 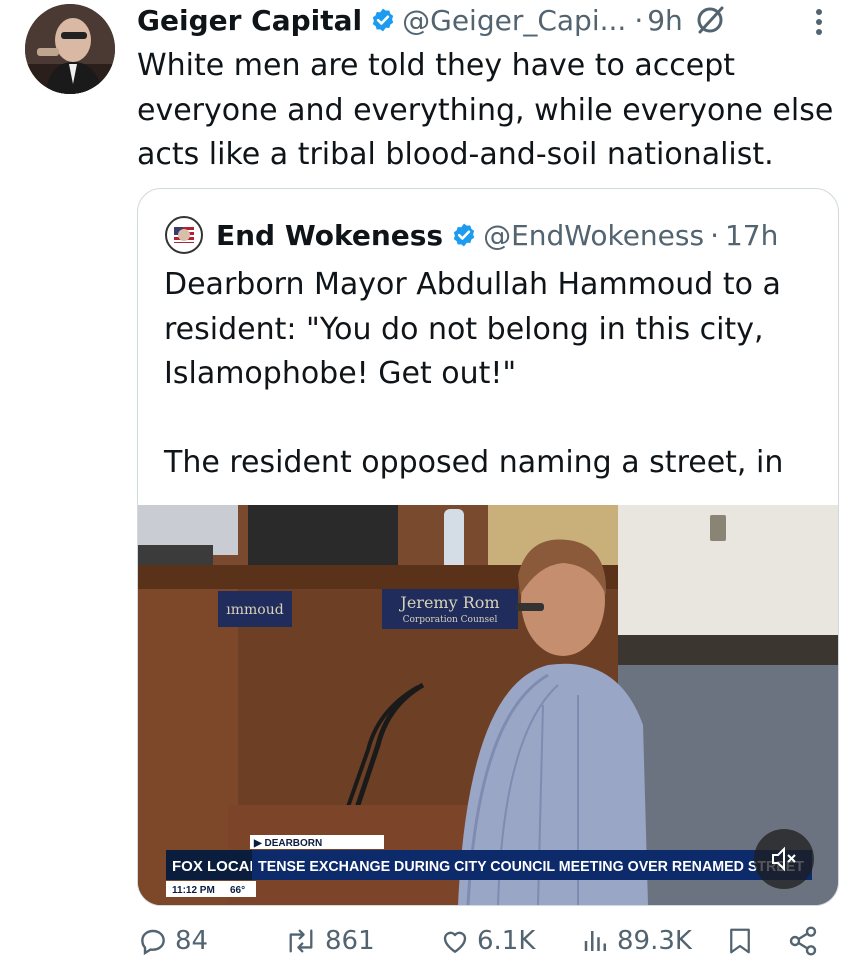 I want to click on heart-icon, so click(x=455, y=942).